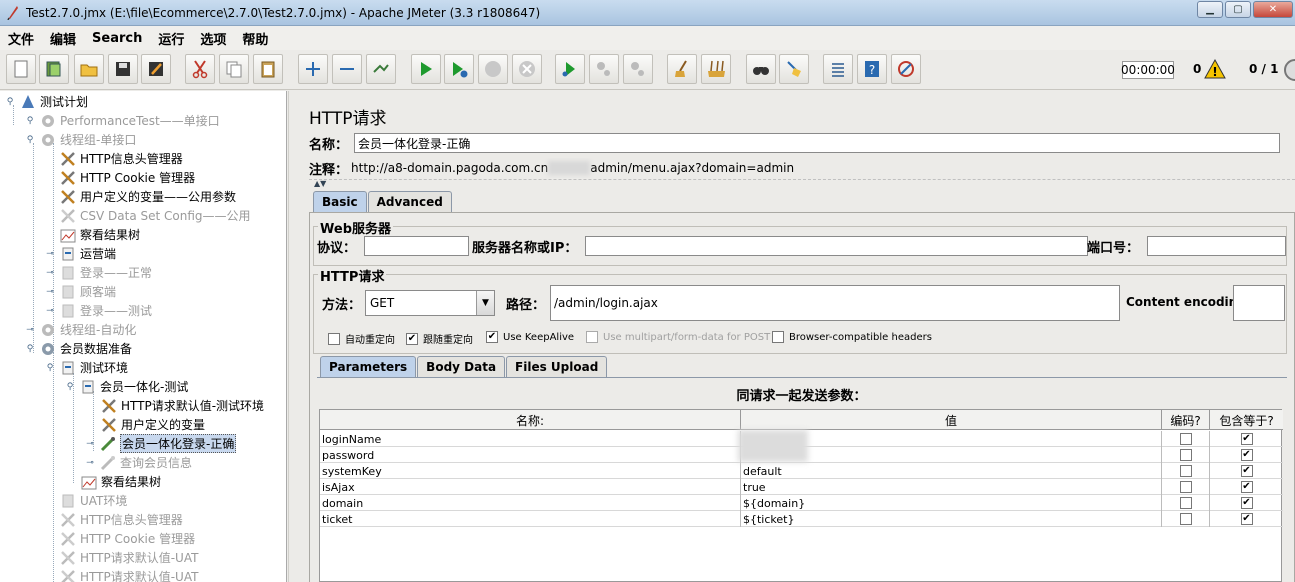 This screenshot has height=582, width=1295. Describe the element at coordinates (138, 462) in the screenshot. I see `tree-item-sampler: ⊸ 查询会员信息` at that location.